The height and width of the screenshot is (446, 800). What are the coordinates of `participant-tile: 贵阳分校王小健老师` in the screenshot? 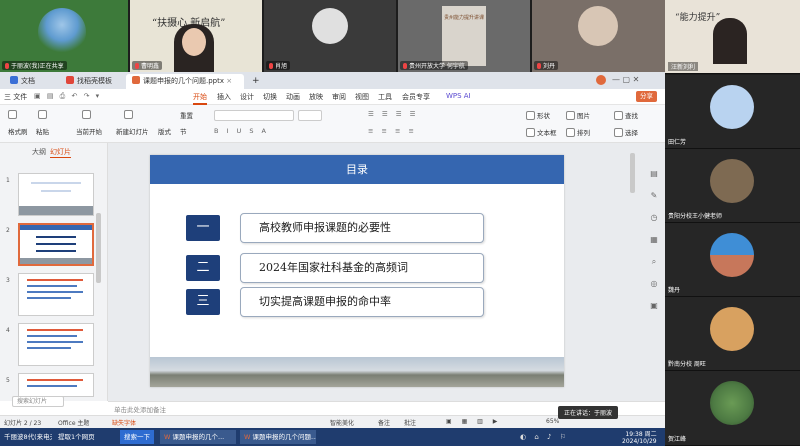 It's located at (732, 186).